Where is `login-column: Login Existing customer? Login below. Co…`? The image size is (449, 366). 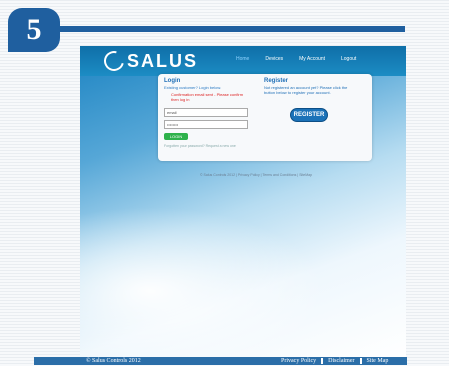
login-column: Login Existing customer? Login below. Co… is located at coordinates (211, 113).